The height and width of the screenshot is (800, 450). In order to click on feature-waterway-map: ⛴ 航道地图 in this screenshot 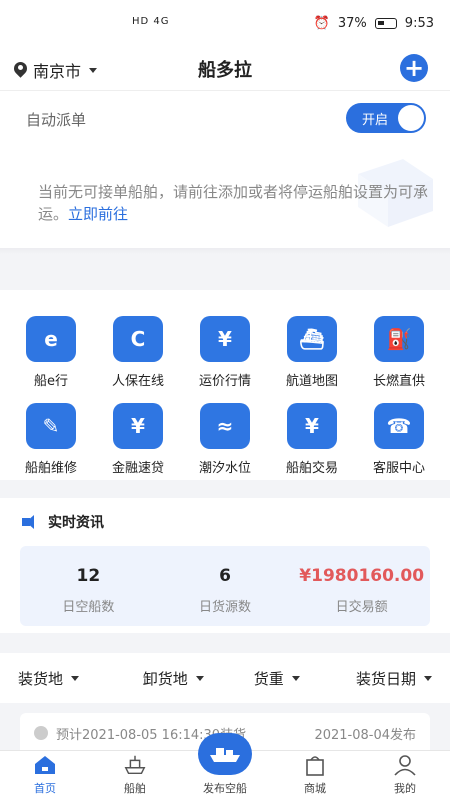, I will do `click(312, 352)`.